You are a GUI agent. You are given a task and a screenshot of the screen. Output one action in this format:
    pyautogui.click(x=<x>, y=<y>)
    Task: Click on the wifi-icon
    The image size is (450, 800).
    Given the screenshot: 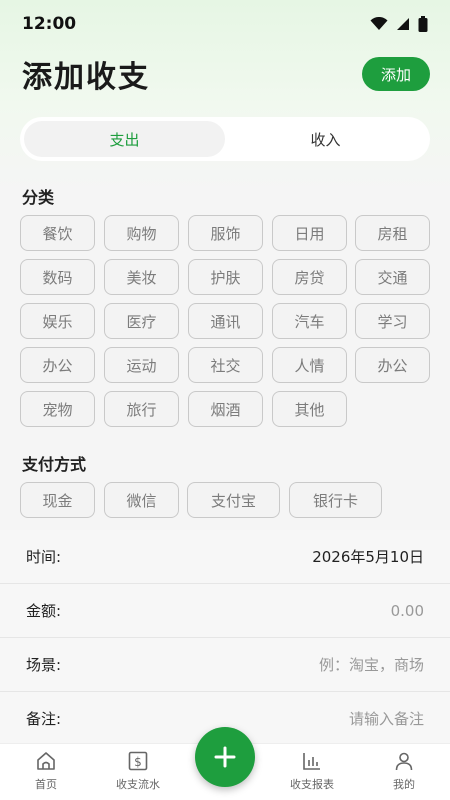 What is the action you would take?
    pyautogui.click(x=379, y=23)
    